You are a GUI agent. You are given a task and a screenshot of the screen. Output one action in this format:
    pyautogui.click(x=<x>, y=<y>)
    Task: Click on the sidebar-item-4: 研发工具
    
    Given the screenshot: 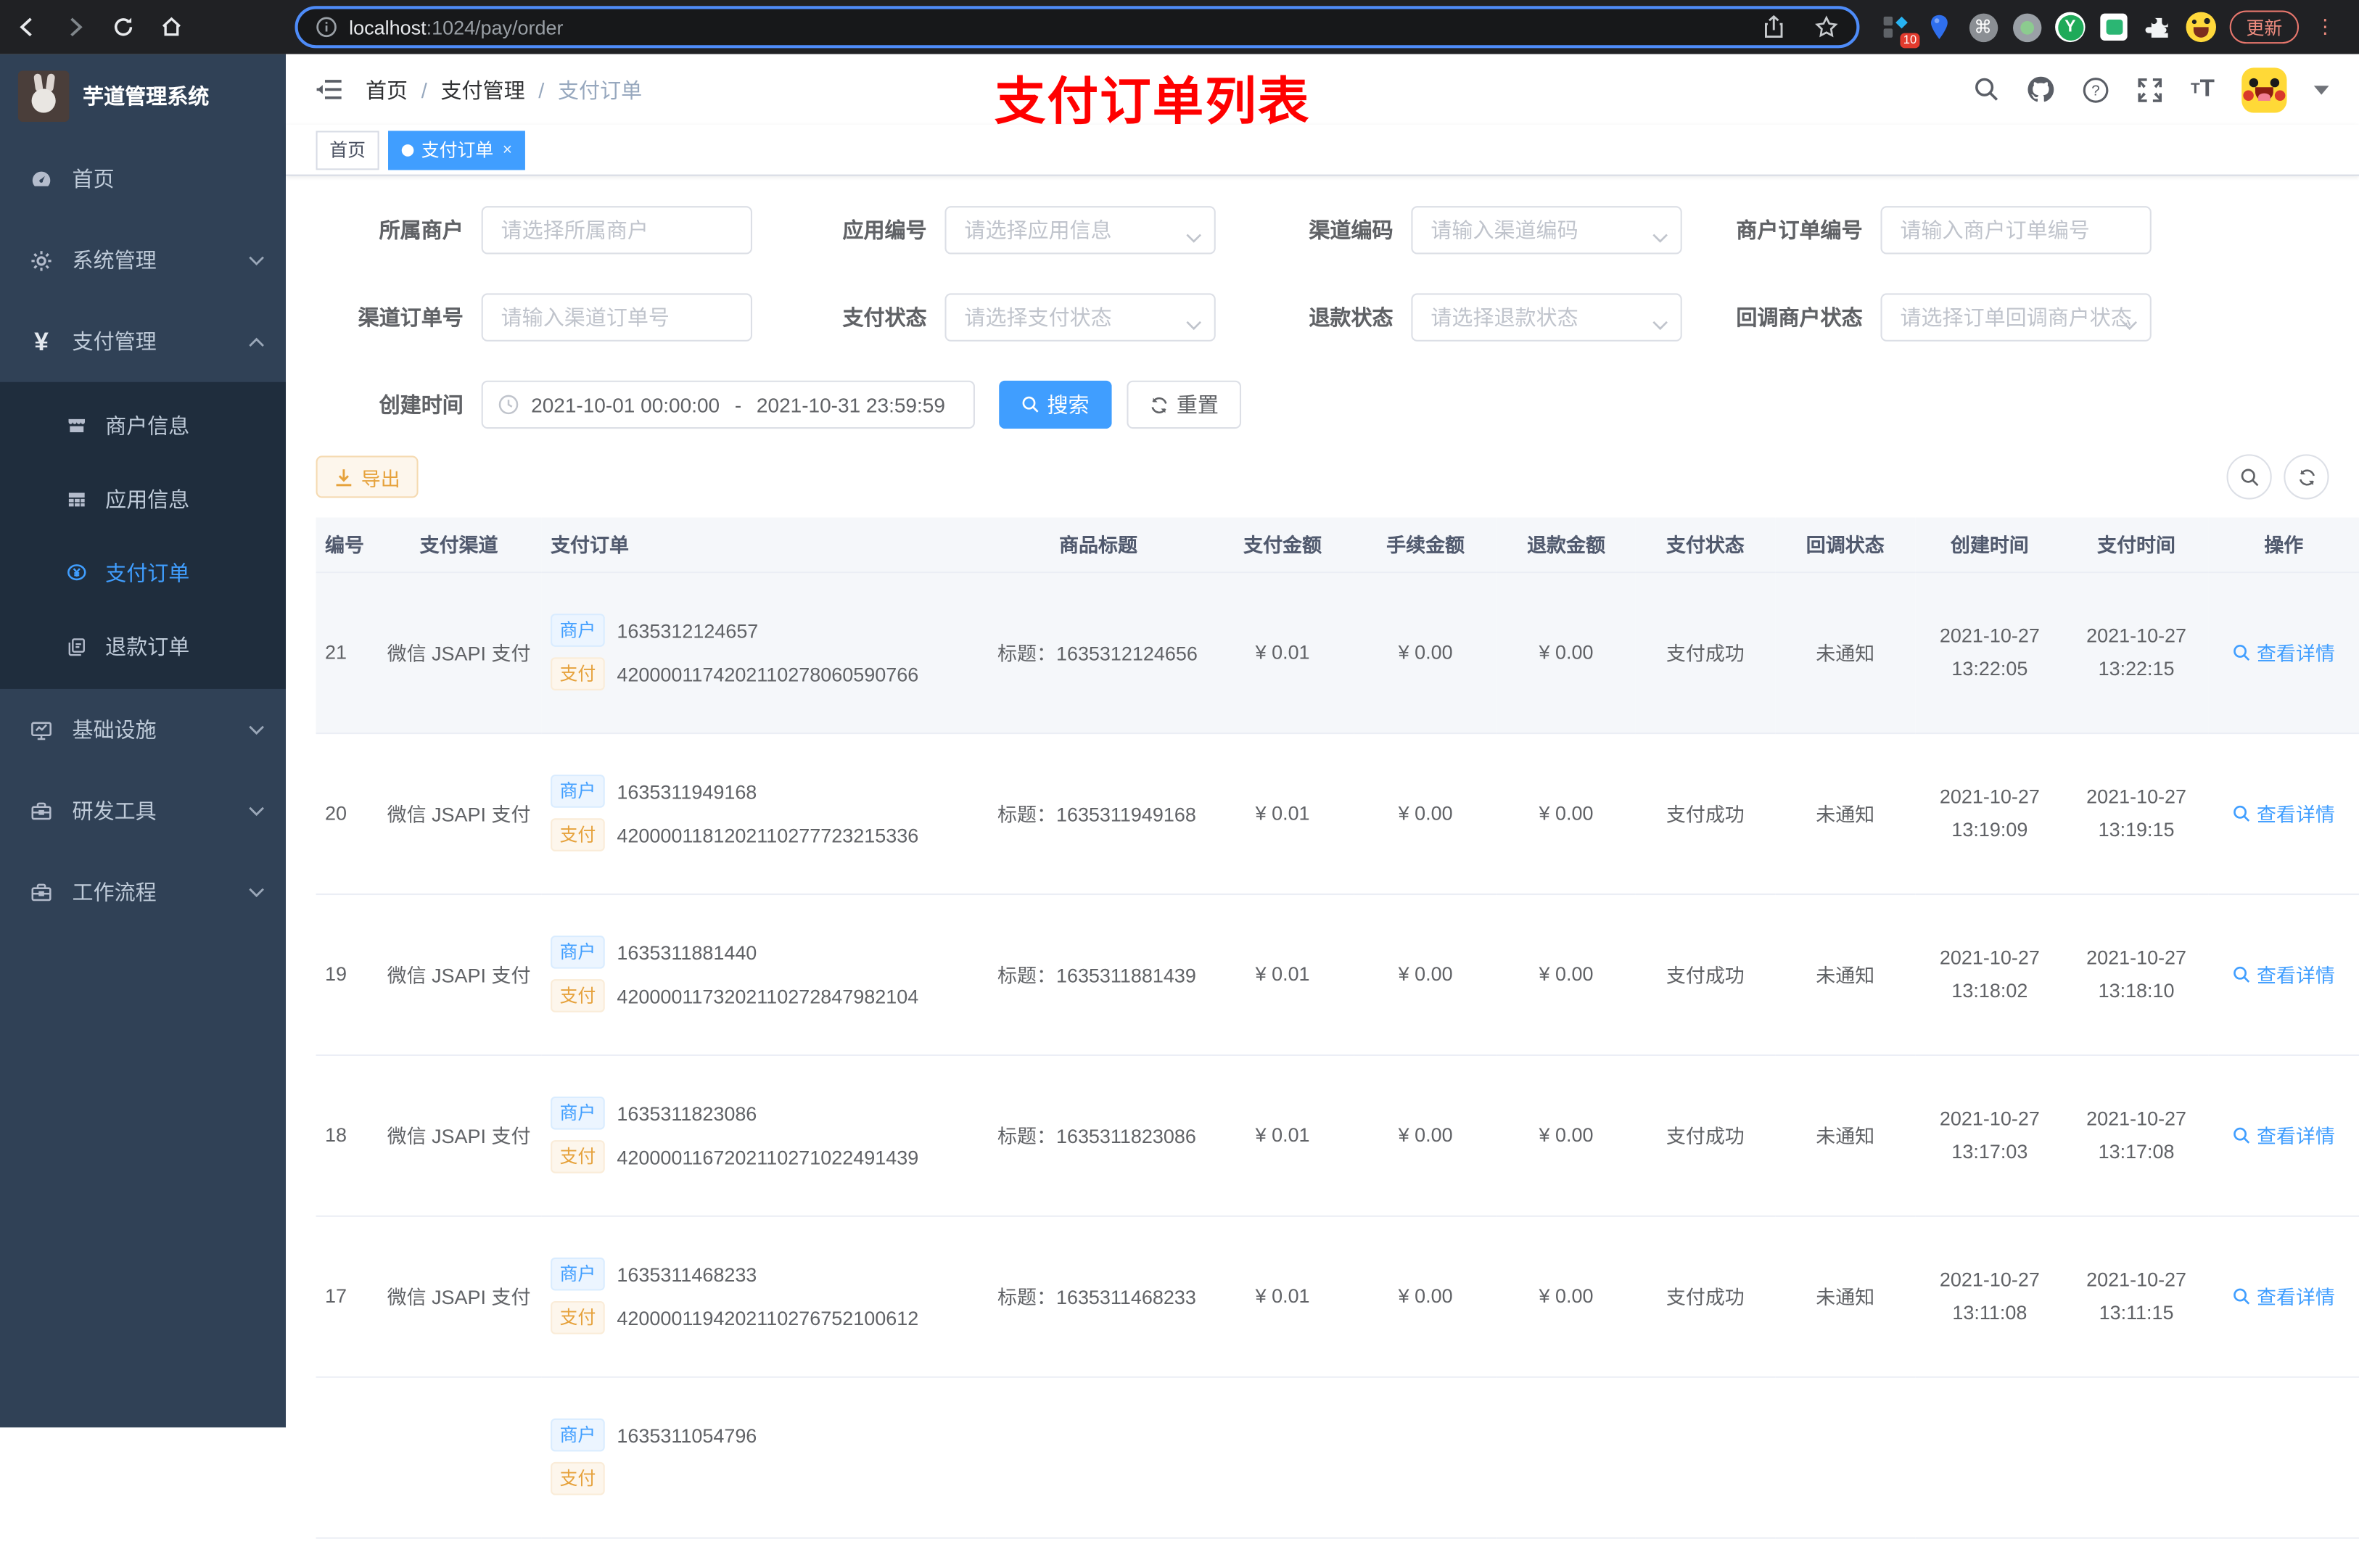 What is the action you would take?
    pyautogui.click(x=143, y=810)
    